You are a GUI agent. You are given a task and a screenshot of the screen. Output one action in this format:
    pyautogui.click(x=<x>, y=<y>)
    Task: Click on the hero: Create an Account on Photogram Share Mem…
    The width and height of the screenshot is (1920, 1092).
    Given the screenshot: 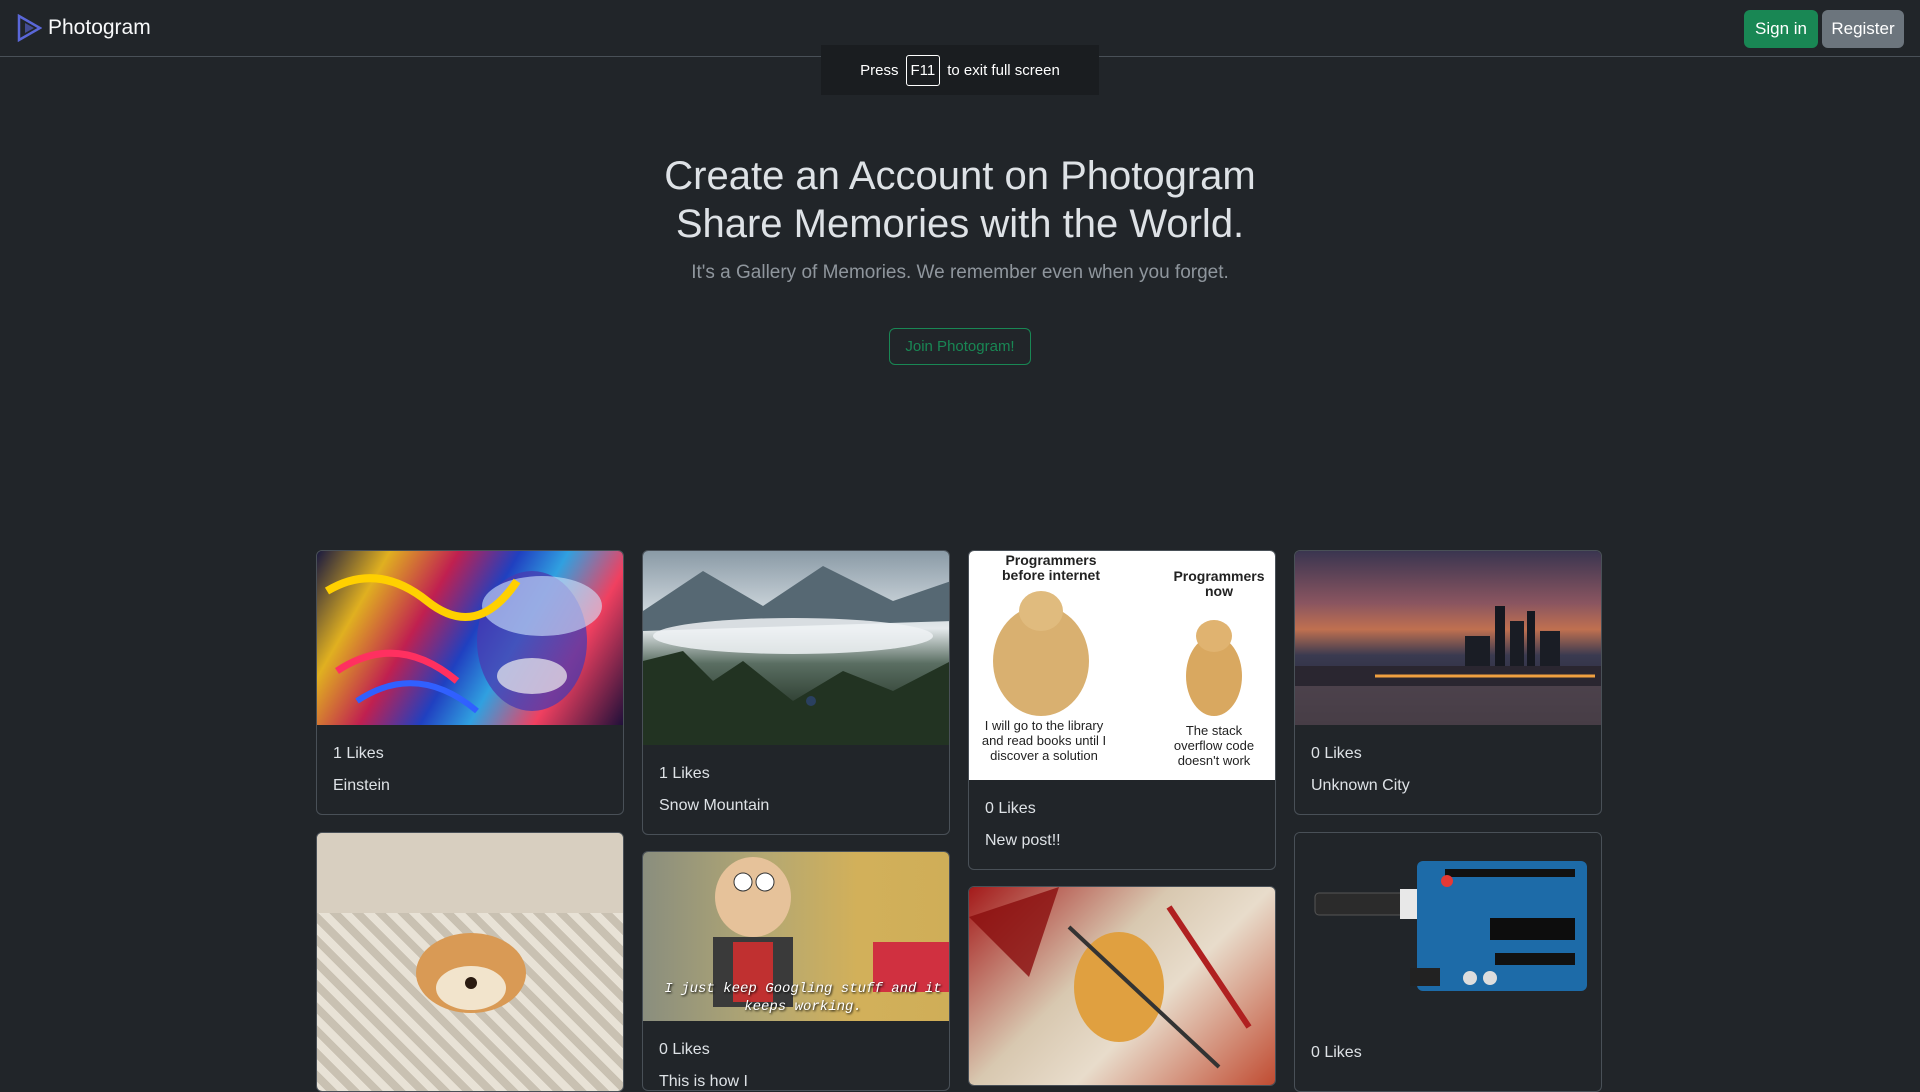 What is the action you would take?
    pyautogui.click(x=960, y=218)
    